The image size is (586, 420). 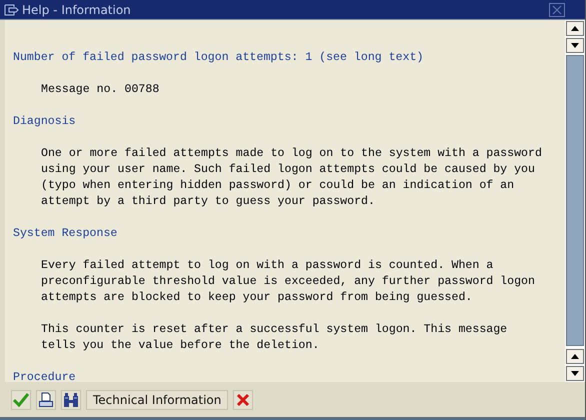 I want to click on text-line: This counter is reset after a successful system logon. This message, so click(x=274, y=330).